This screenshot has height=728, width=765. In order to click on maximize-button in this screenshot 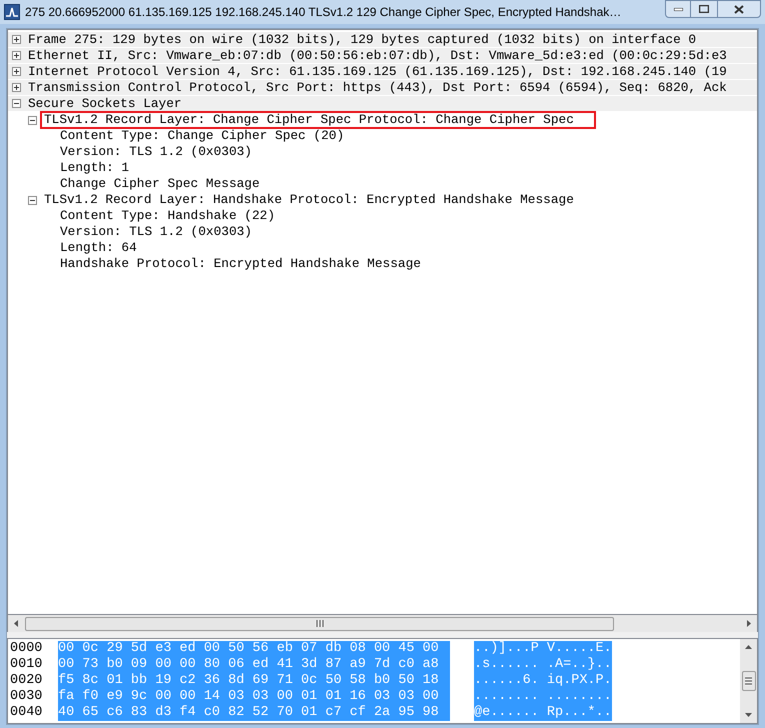, I will do `click(704, 9)`.